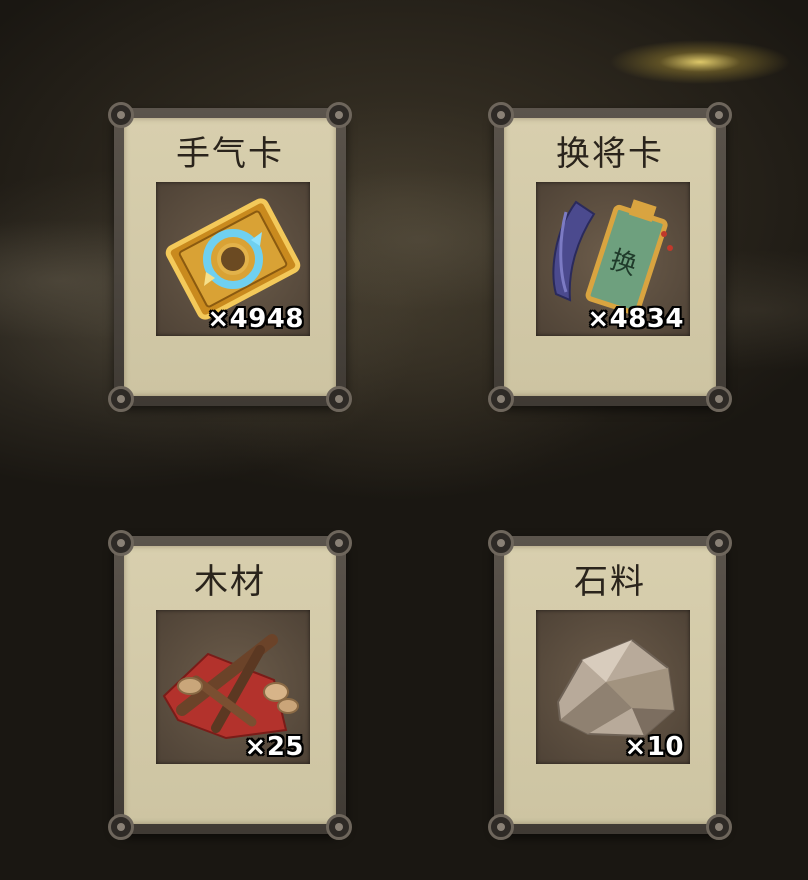 This screenshot has width=808, height=880. Describe the element at coordinates (613, 687) in the screenshot. I see `item-slot: ×10` at that location.